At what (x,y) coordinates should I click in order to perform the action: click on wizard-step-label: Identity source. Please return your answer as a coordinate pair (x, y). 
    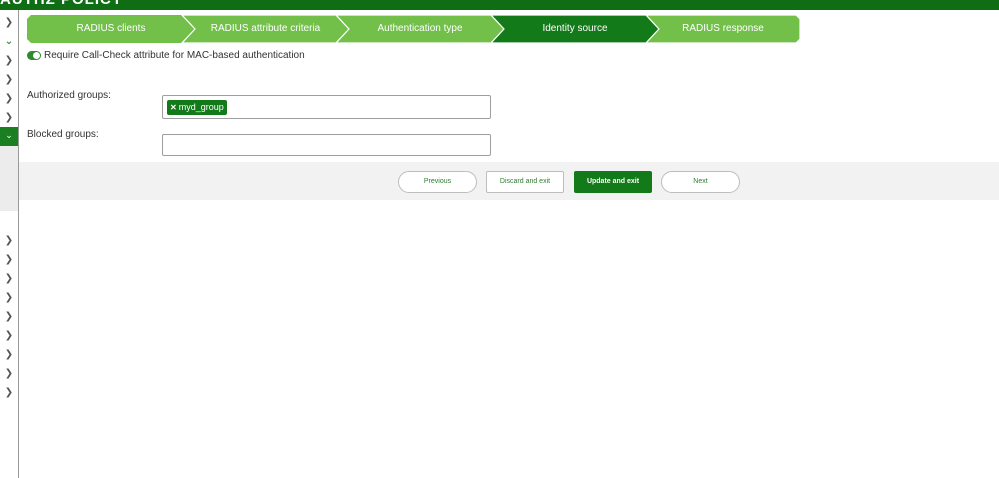
    Looking at the image, I should click on (575, 28).